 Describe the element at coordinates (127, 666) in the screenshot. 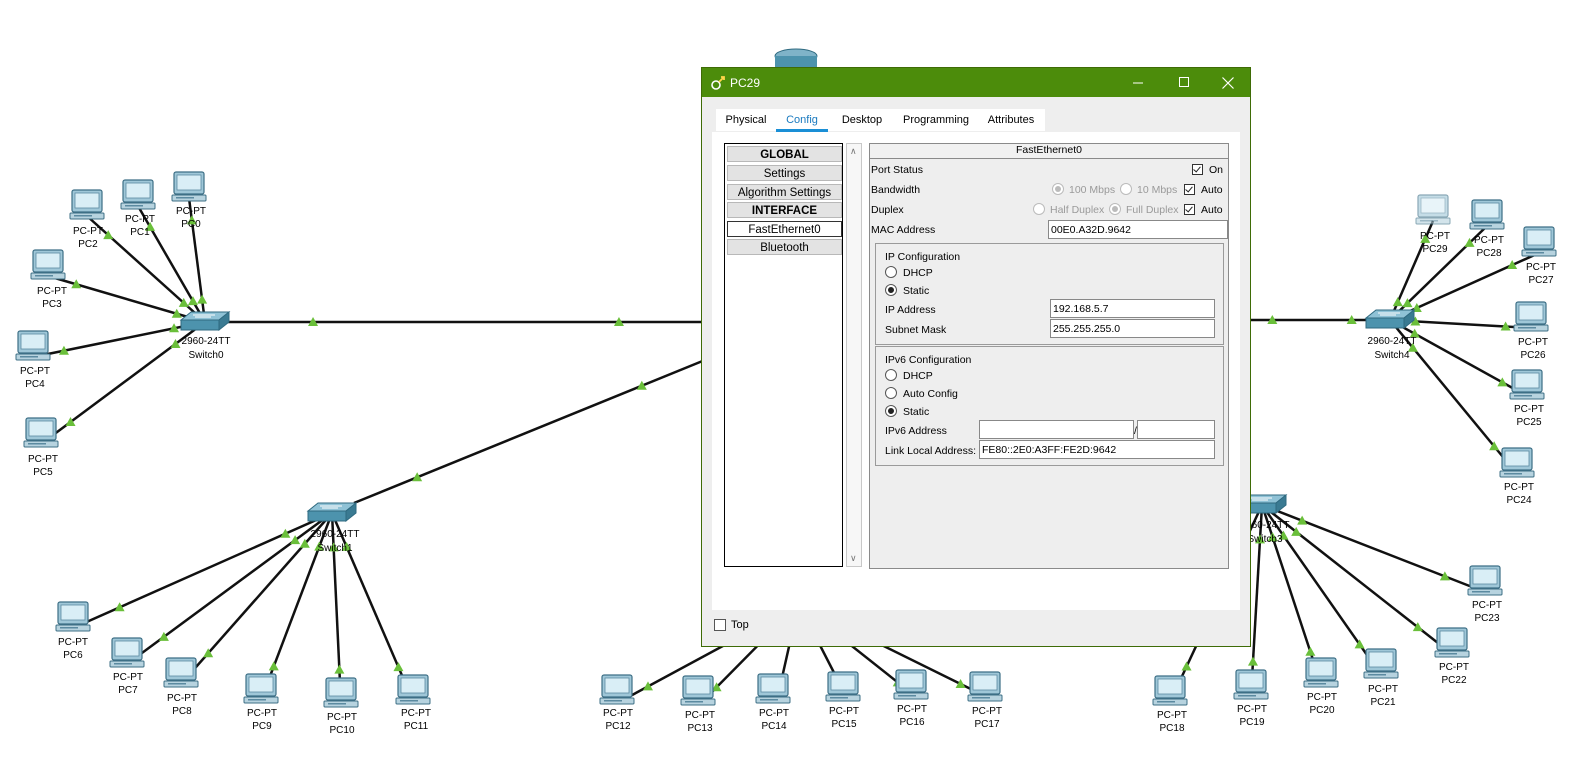

I see `pc-node: PC-PT PC7` at that location.